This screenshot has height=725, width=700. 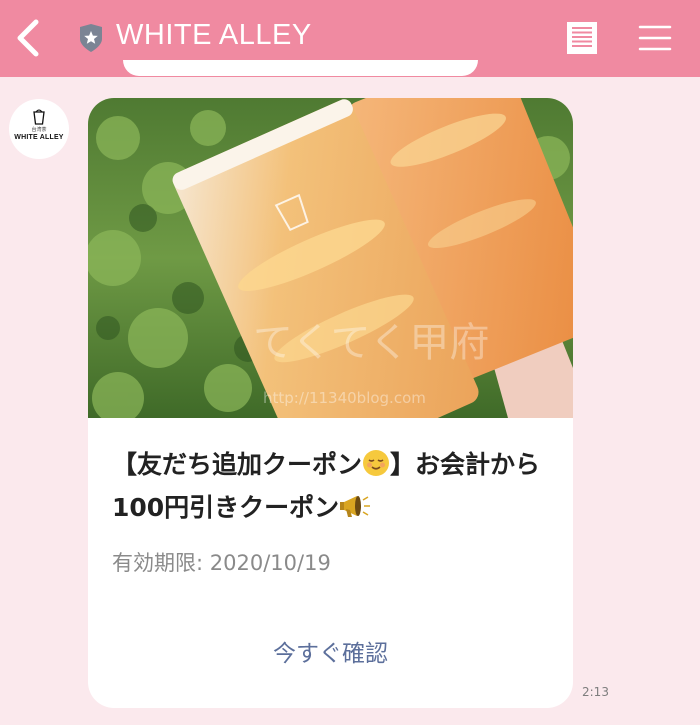 What do you see at coordinates (582, 38) in the screenshot?
I see `notes-icon` at bounding box center [582, 38].